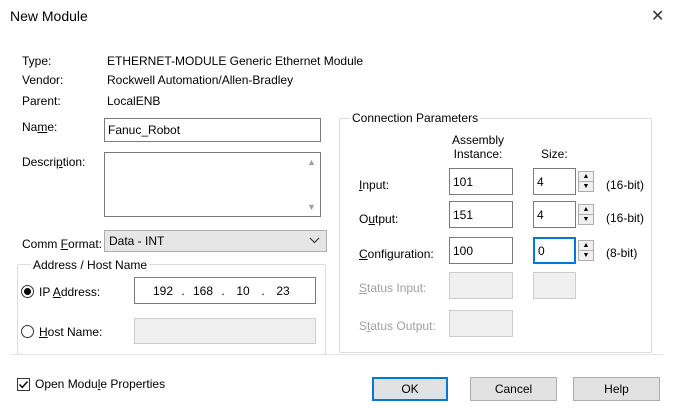 The image size is (673, 410). What do you see at coordinates (203, 291) in the screenshot?
I see `ip-octet-2: 168` at bounding box center [203, 291].